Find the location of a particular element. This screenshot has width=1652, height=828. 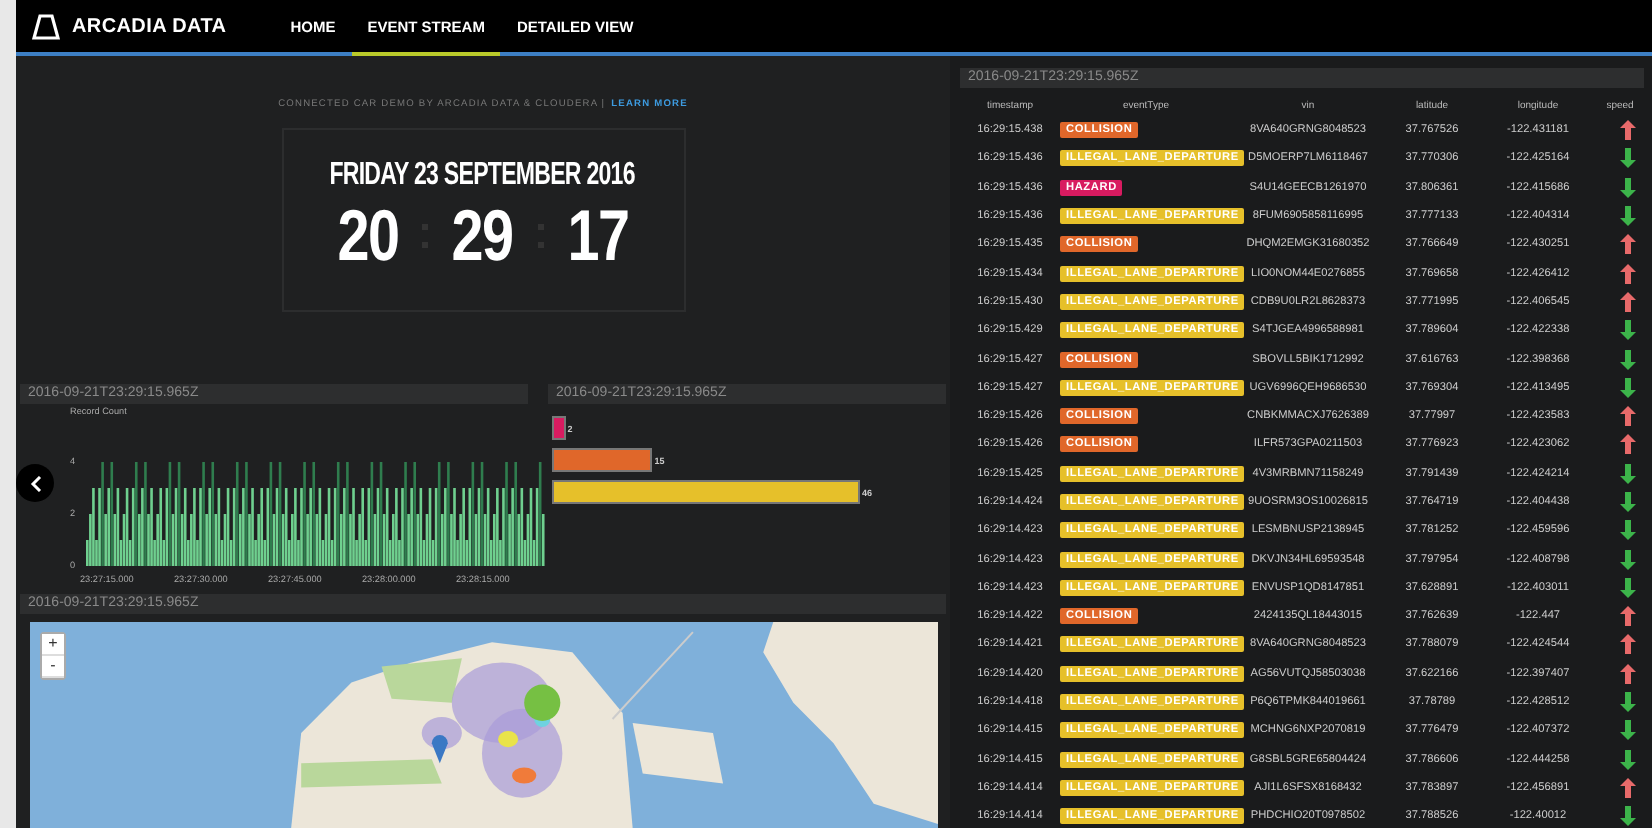

clock-date: FRIDAY 23 SEPTEMBER 2016 is located at coordinates (483, 176).